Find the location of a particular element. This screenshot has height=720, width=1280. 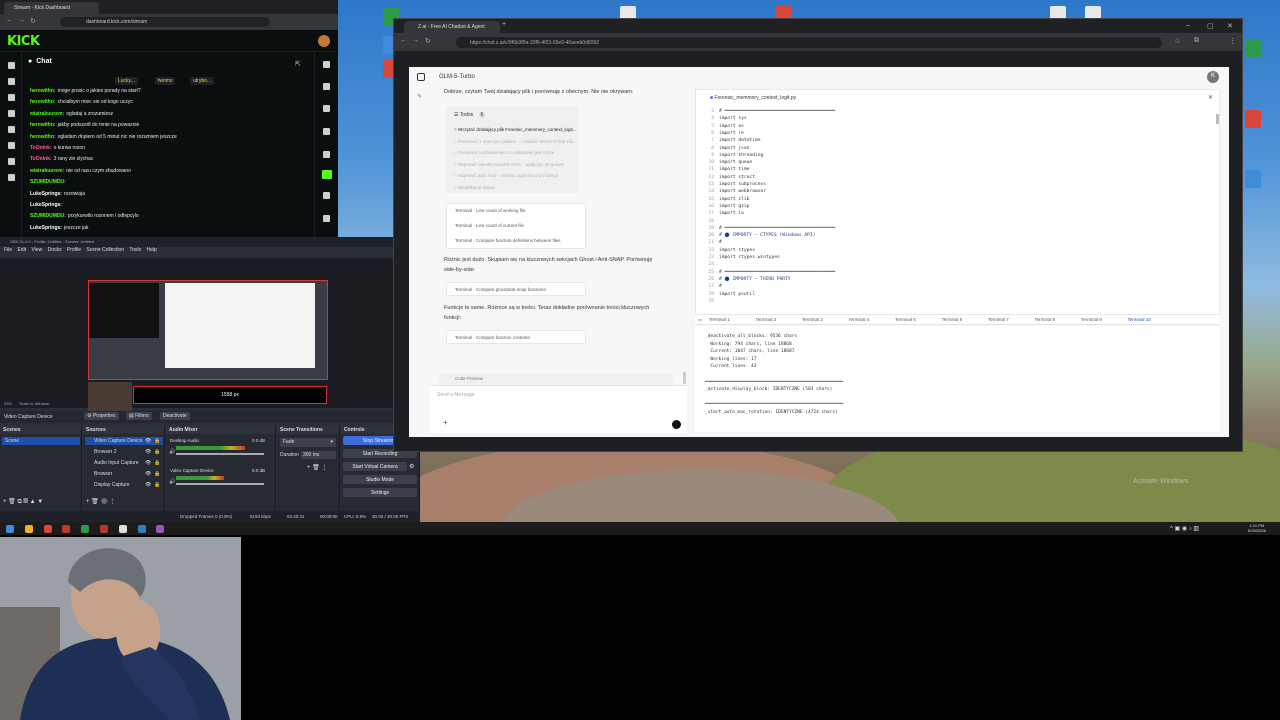

scene-item: Scene is located at coordinates (41, 441).